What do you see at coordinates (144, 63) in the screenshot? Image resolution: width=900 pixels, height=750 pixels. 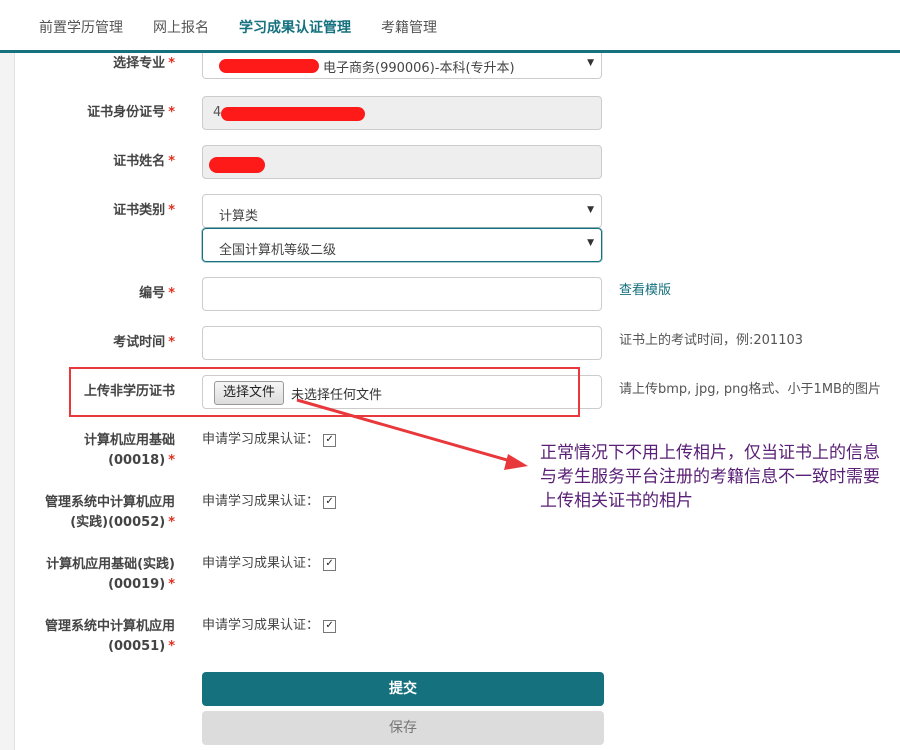 I see `major-label: 选择专业 *` at bounding box center [144, 63].